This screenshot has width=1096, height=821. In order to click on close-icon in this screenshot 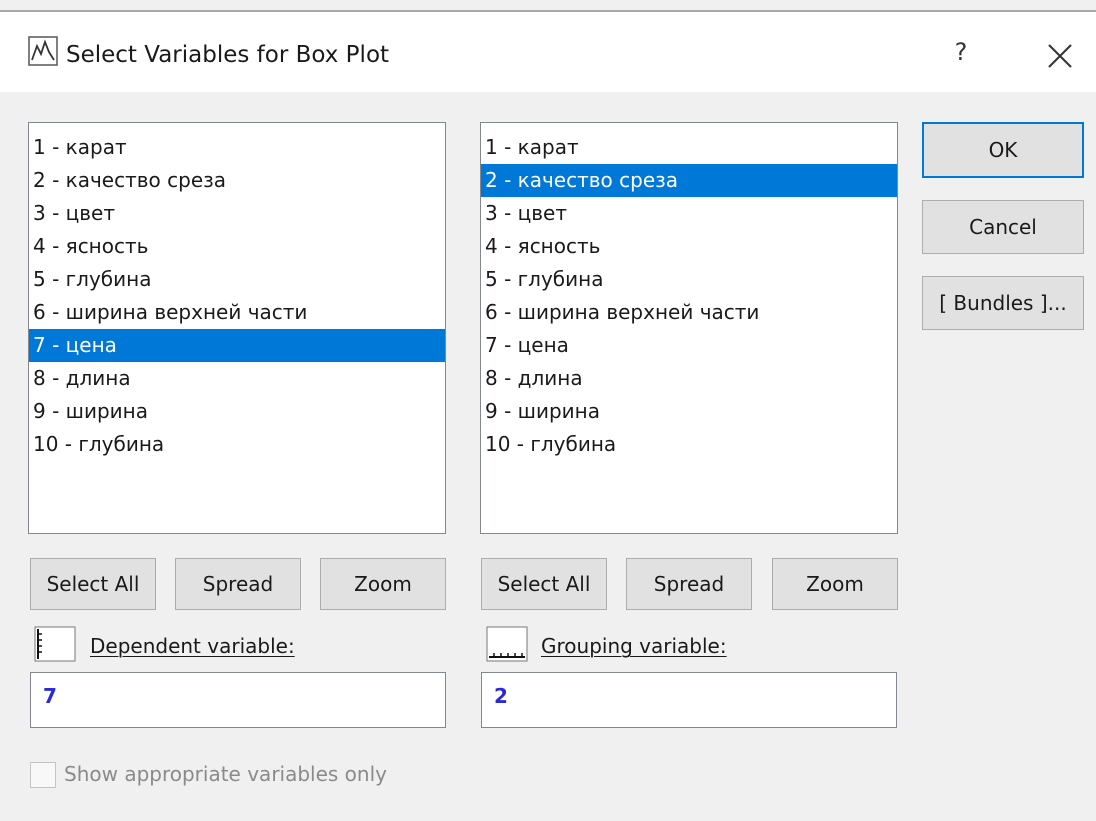, I will do `click(1060, 56)`.